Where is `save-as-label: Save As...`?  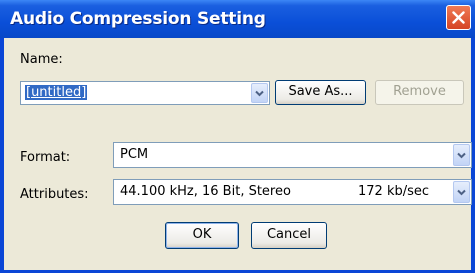
save-as-label: Save As... is located at coordinates (320, 91).